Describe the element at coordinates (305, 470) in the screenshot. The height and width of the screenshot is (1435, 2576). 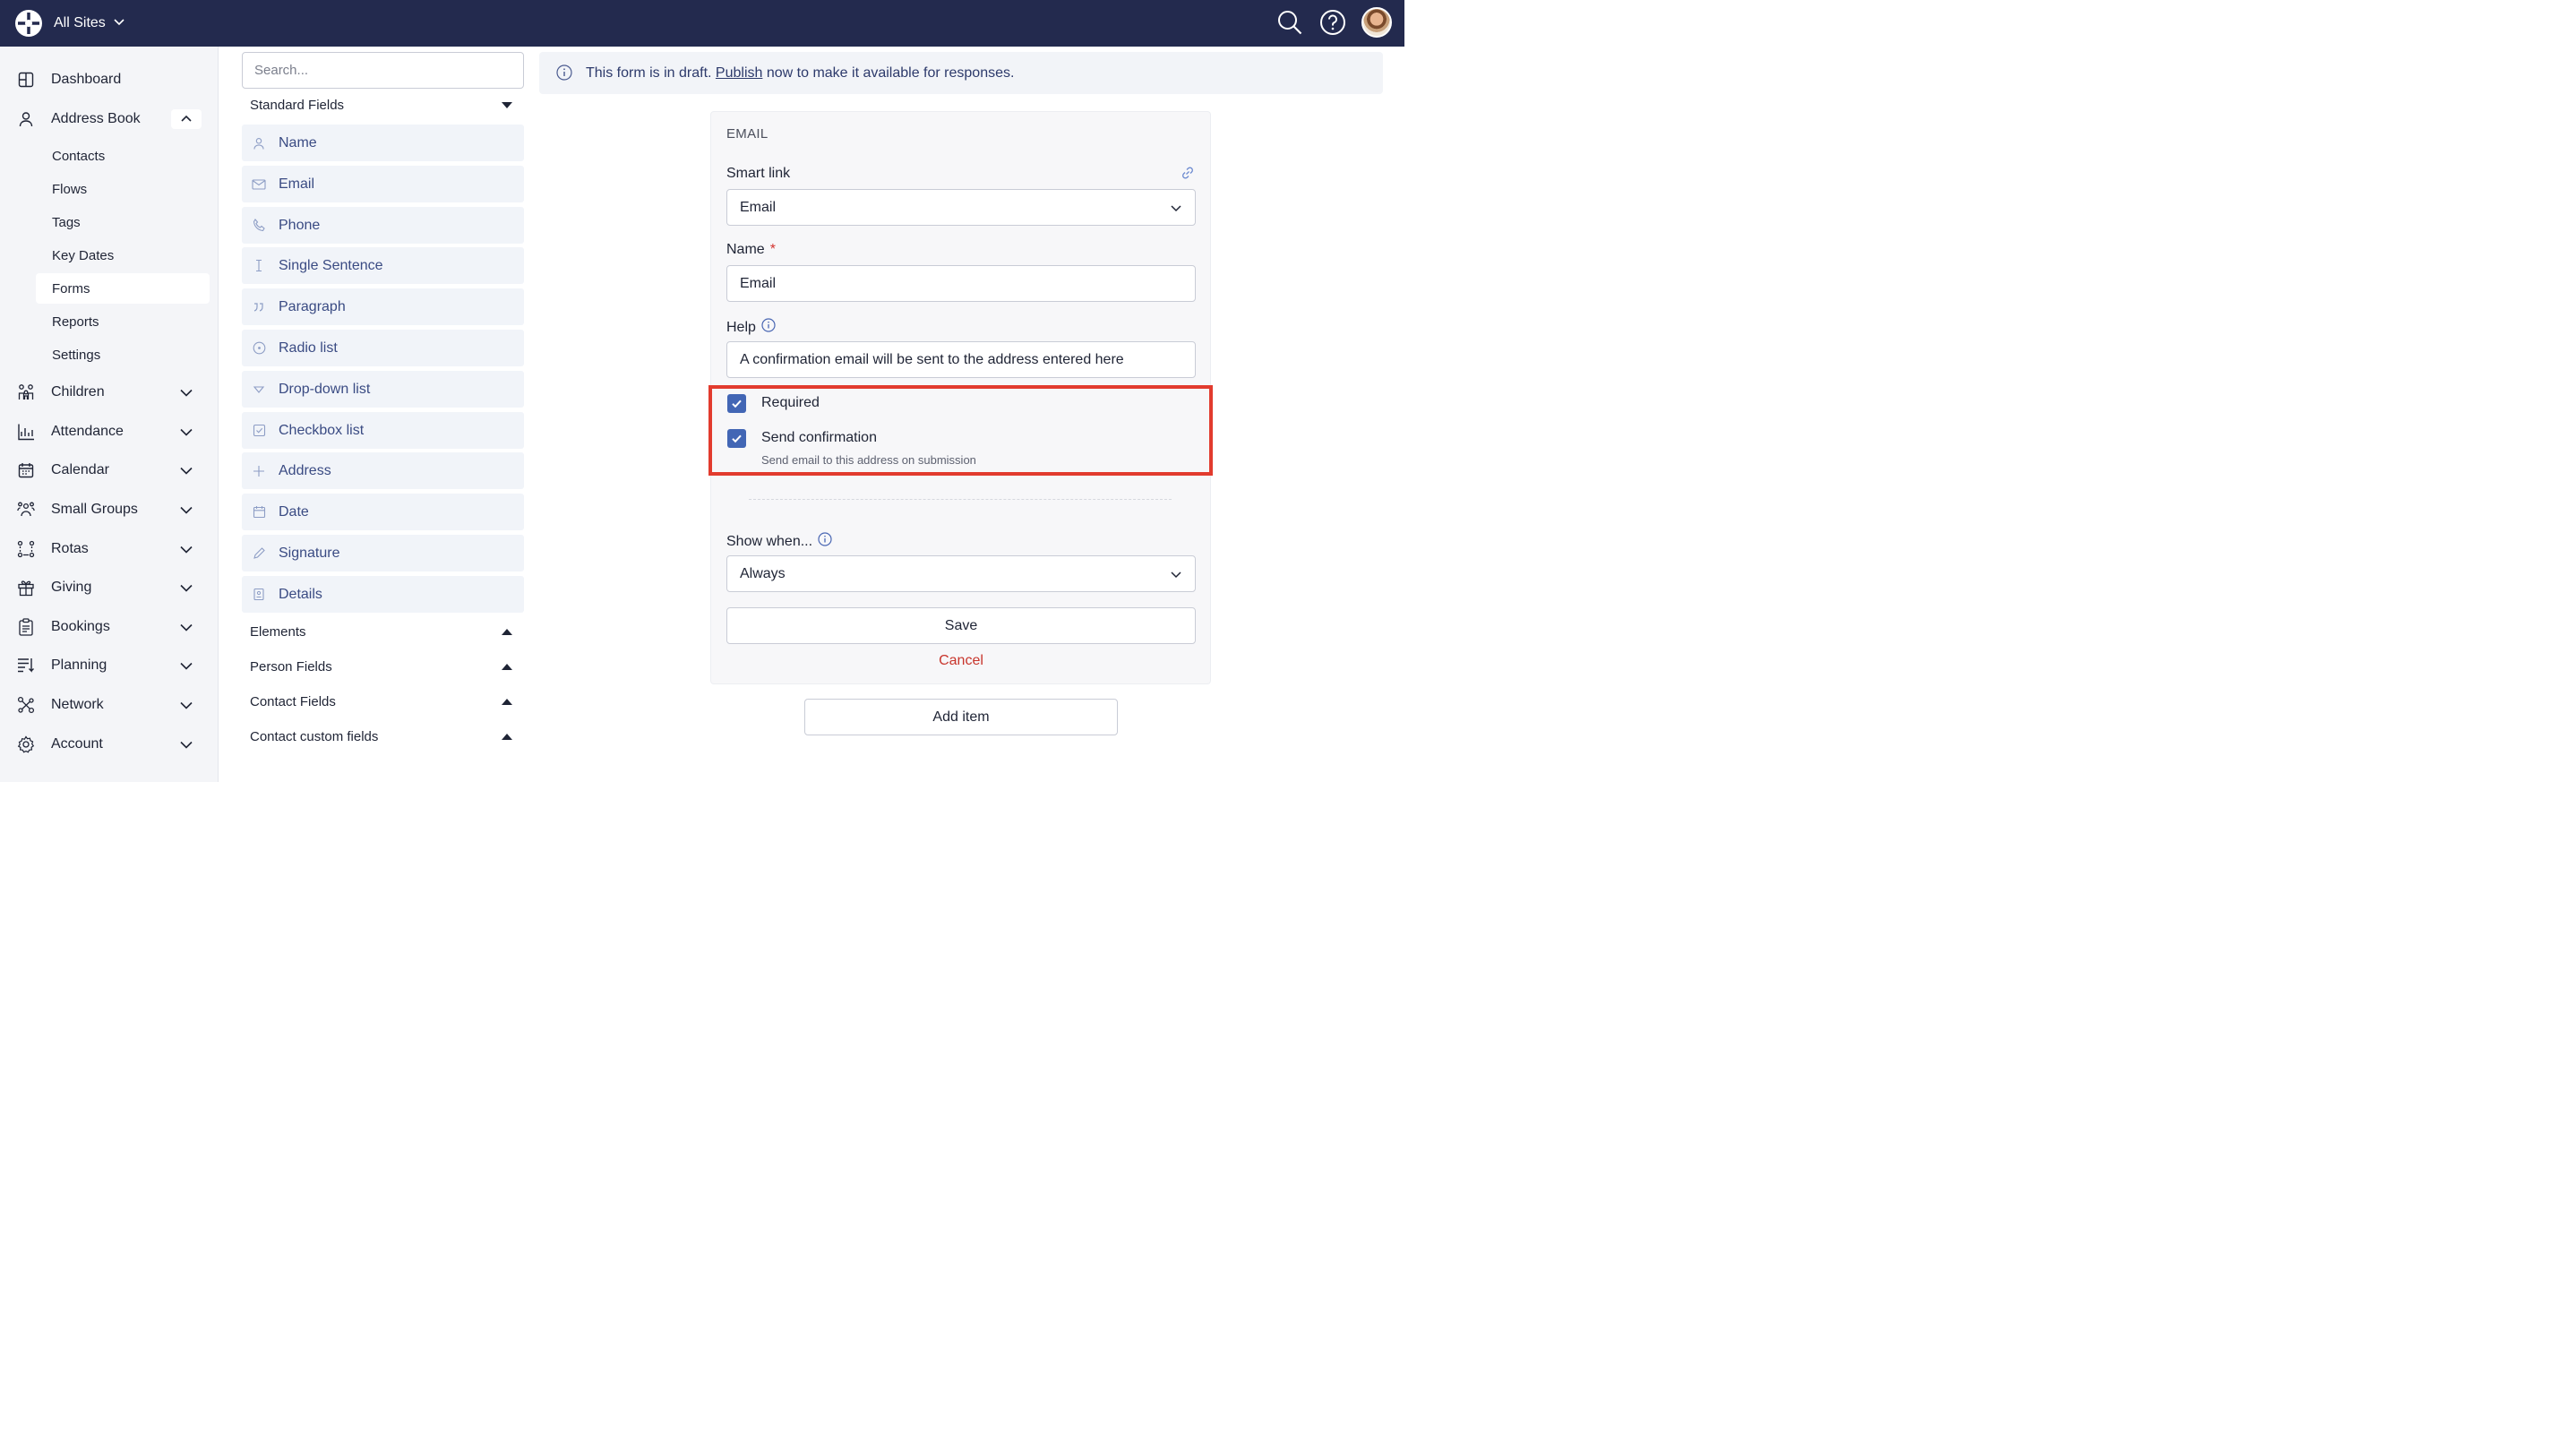
I see `field-label: Address` at that location.